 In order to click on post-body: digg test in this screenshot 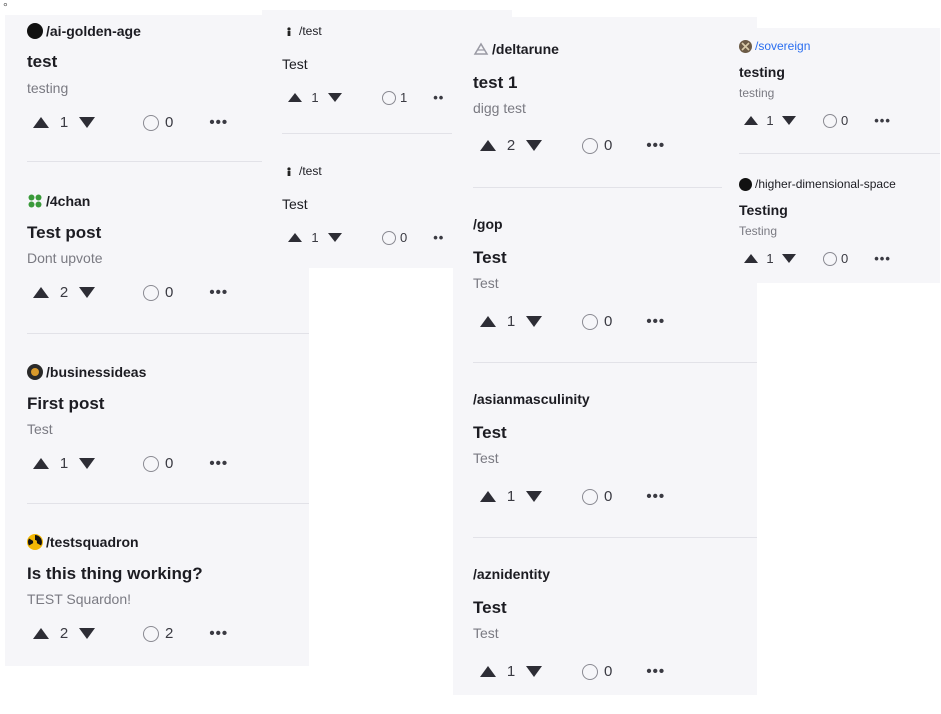, I will do `click(499, 108)`.